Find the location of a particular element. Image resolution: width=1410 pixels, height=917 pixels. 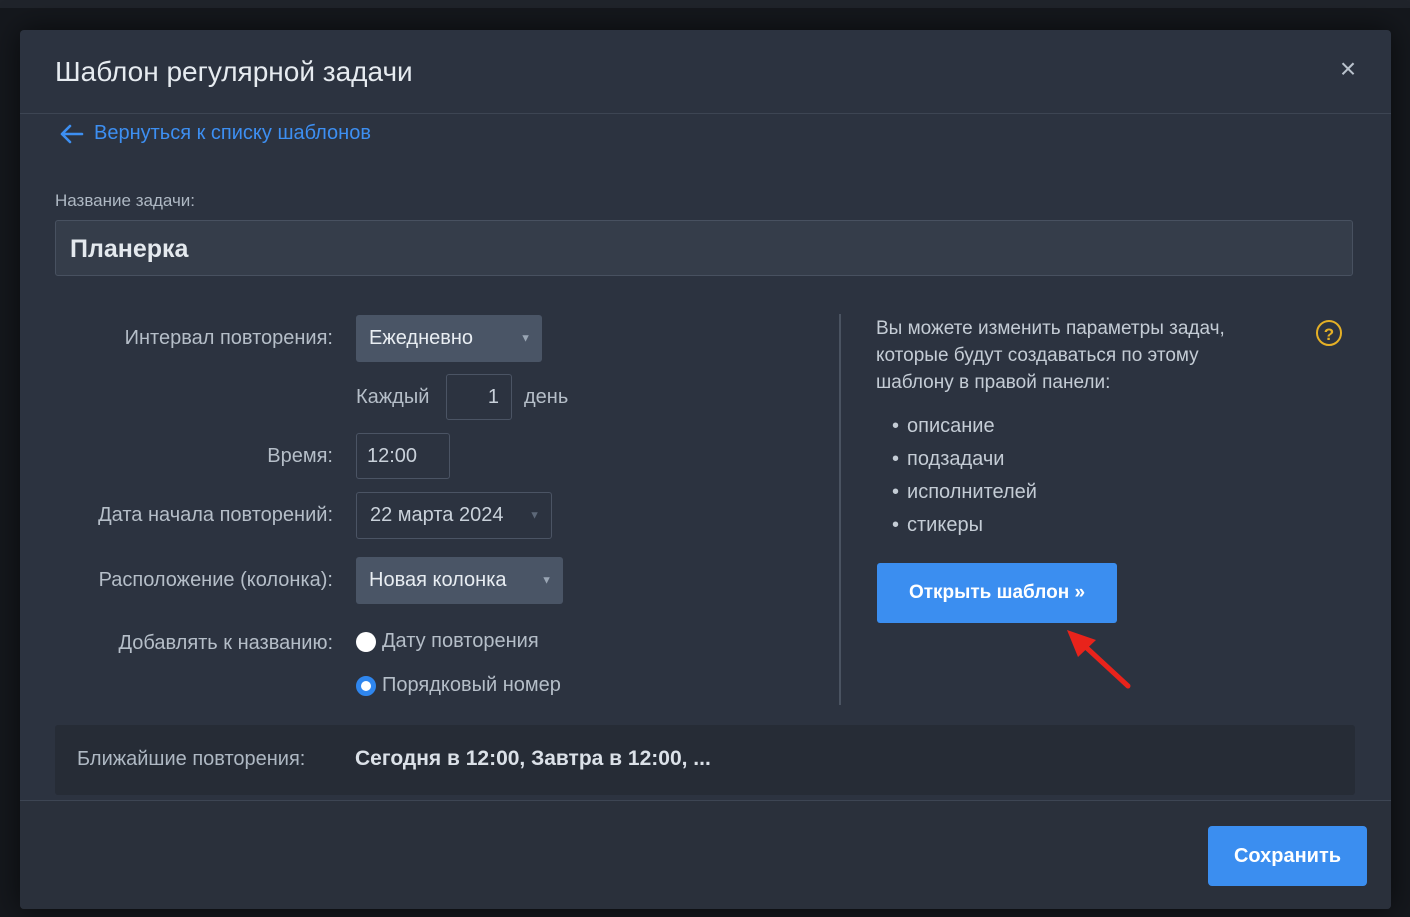

annotation-arrow-icon is located at coordinates (1099, 659).